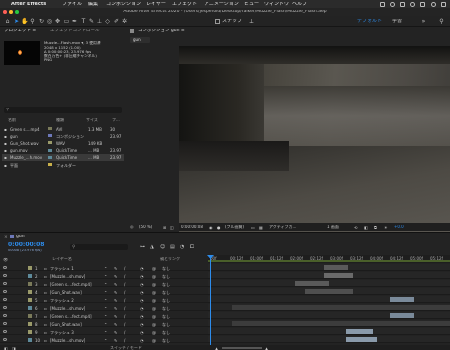 Image resolution: width=450 pixels, height=350 pixels. Describe the element at coordinates (63, 157) in the screenshot. I see `project-item: ▪ Muzzle_...h.mov QuickTime ... MB 23.97` at that location.